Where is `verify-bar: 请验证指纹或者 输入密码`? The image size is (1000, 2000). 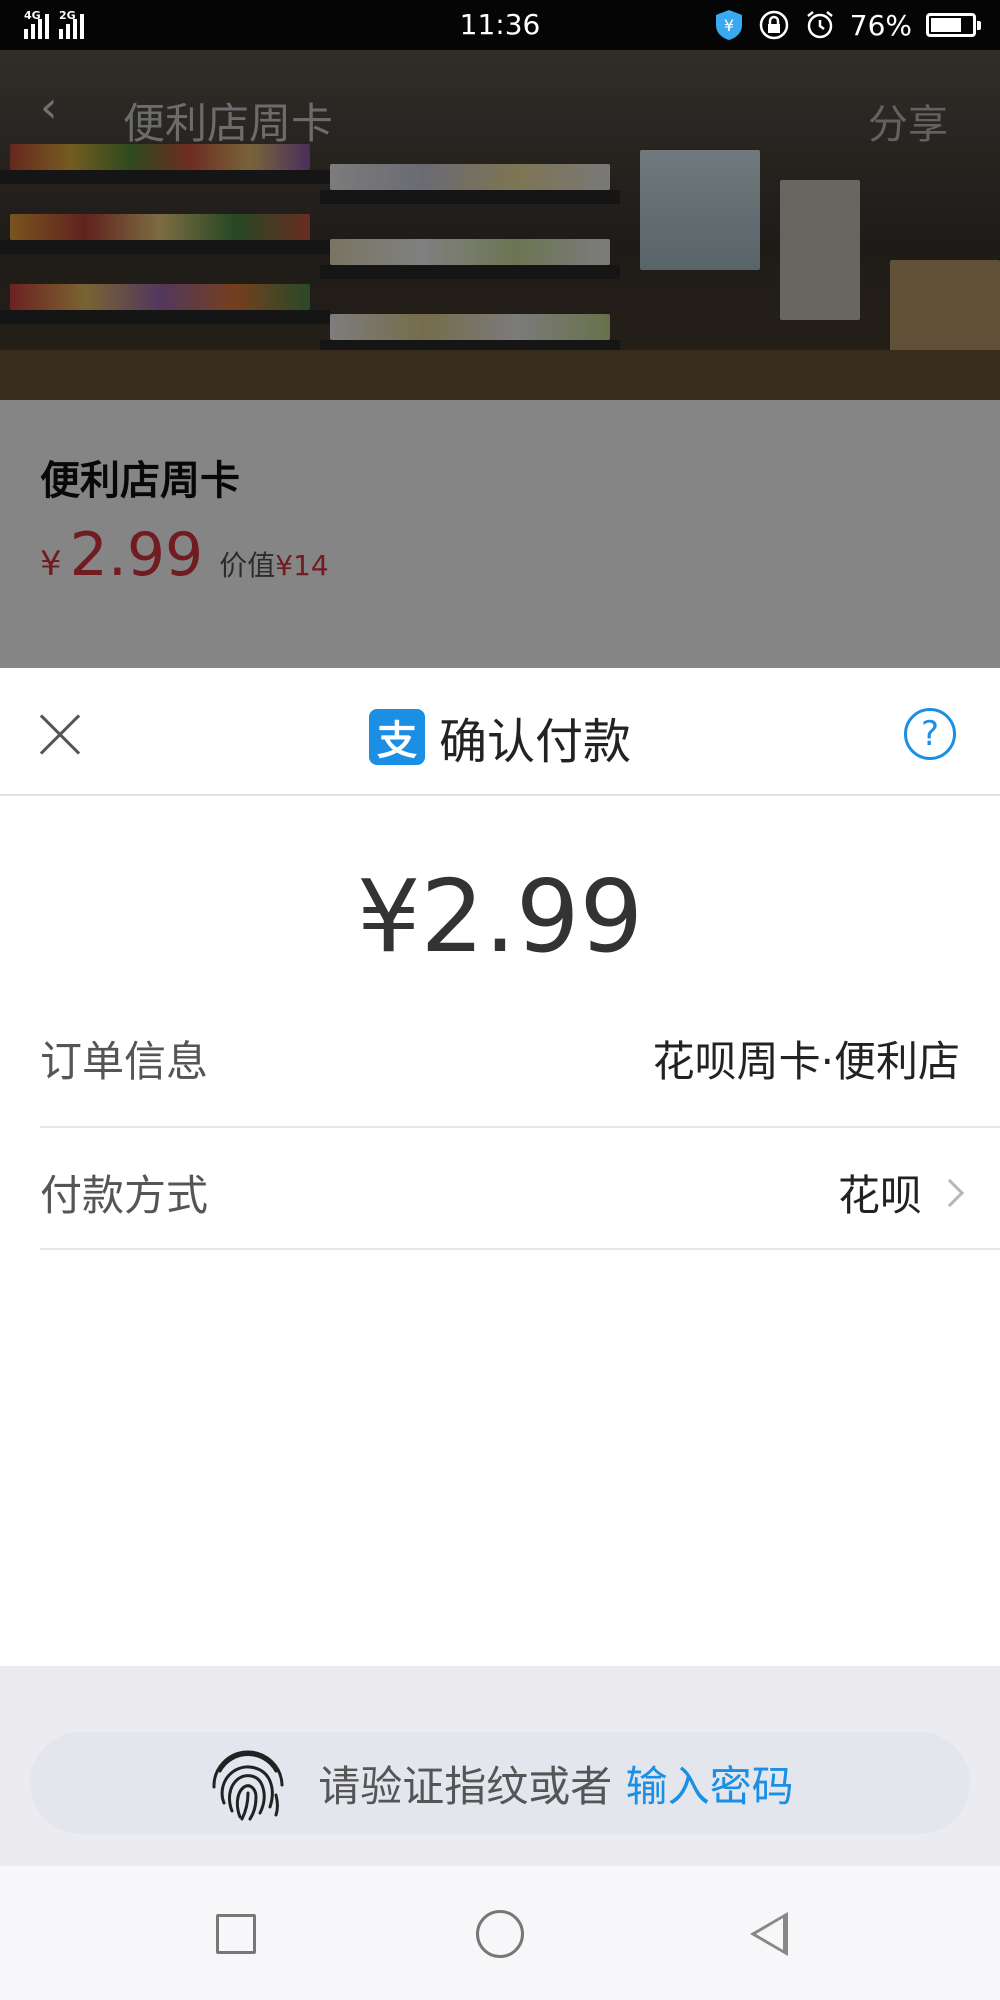 verify-bar: 请验证指纹或者 输入密码 is located at coordinates (500, 1783).